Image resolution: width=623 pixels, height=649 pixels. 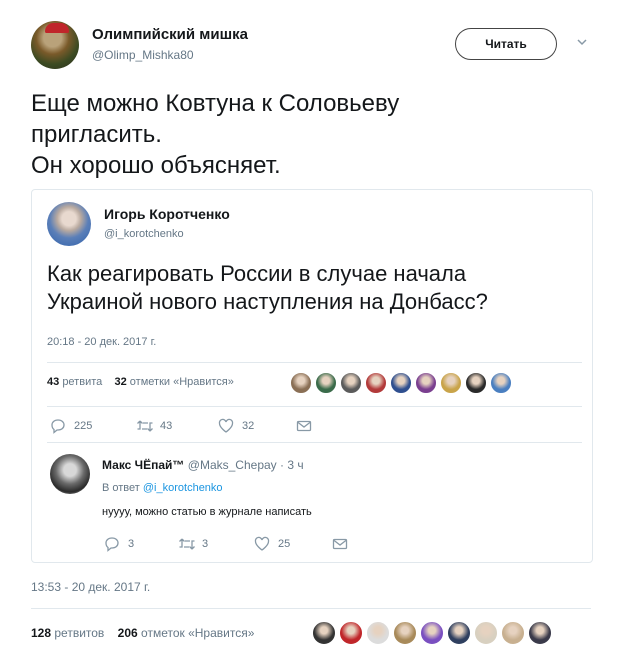 I want to click on reply-text: нуууу, можно статью в журнале написать, so click(x=207, y=512).